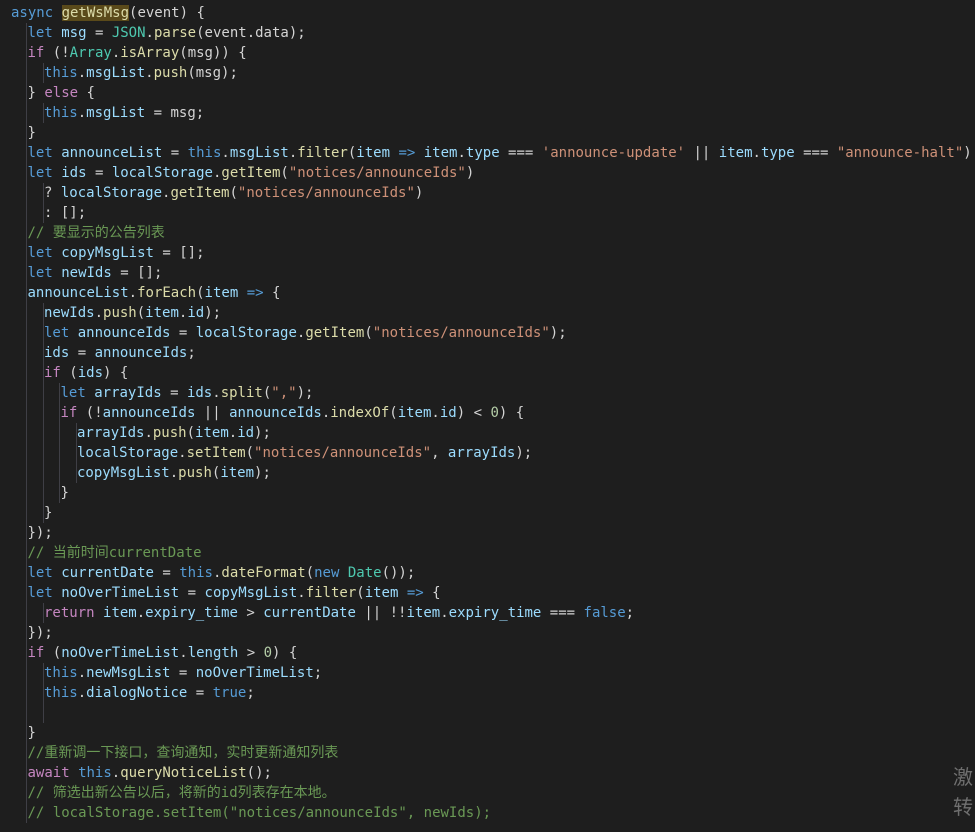 The width and height of the screenshot is (975, 832). What do you see at coordinates (90, 93) in the screenshot?
I see `code-token: {` at bounding box center [90, 93].